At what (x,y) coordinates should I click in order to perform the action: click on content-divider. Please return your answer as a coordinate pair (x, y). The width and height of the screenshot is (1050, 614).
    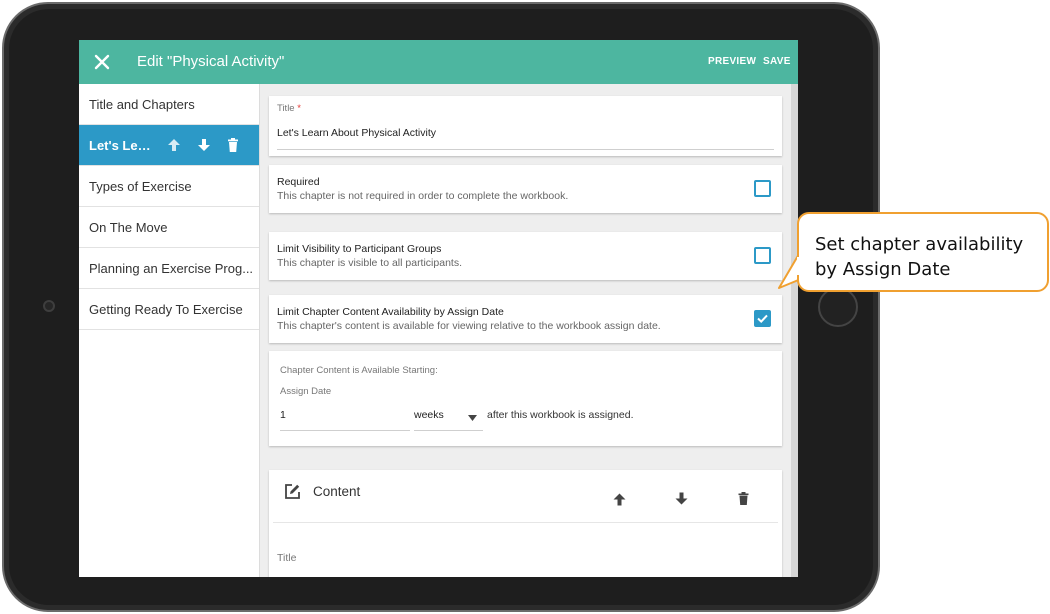
    Looking at the image, I should click on (525, 522).